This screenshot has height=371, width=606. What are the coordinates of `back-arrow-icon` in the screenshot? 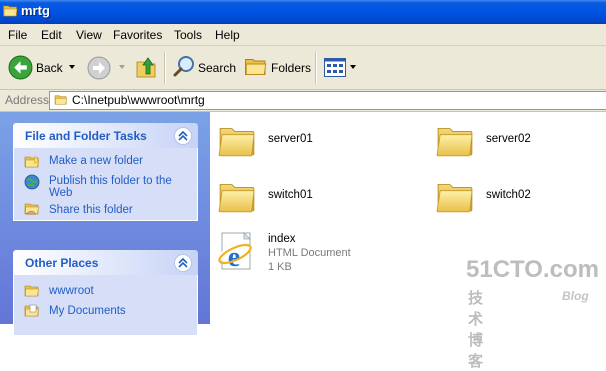 It's located at (20, 67).